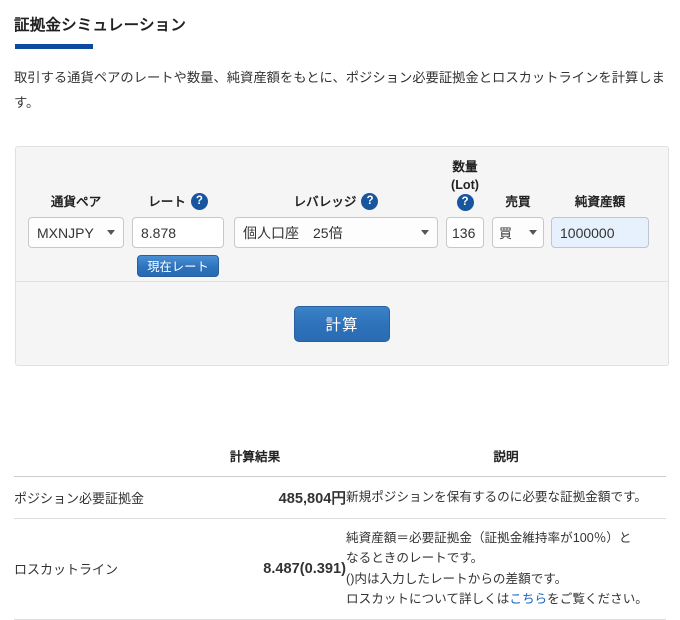 The image size is (680, 620). I want to click on result-desc-link-prefix: ロスカットについて詳しくは, so click(428, 599).